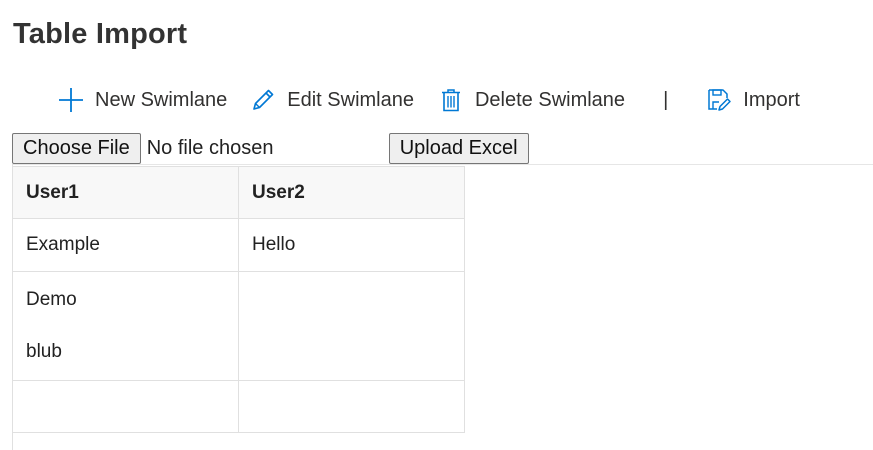 The width and height of the screenshot is (873, 450). What do you see at coordinates (274, 244) in the screenshot?
I see `cell-item: Hello` at bounding box center [274, 244].